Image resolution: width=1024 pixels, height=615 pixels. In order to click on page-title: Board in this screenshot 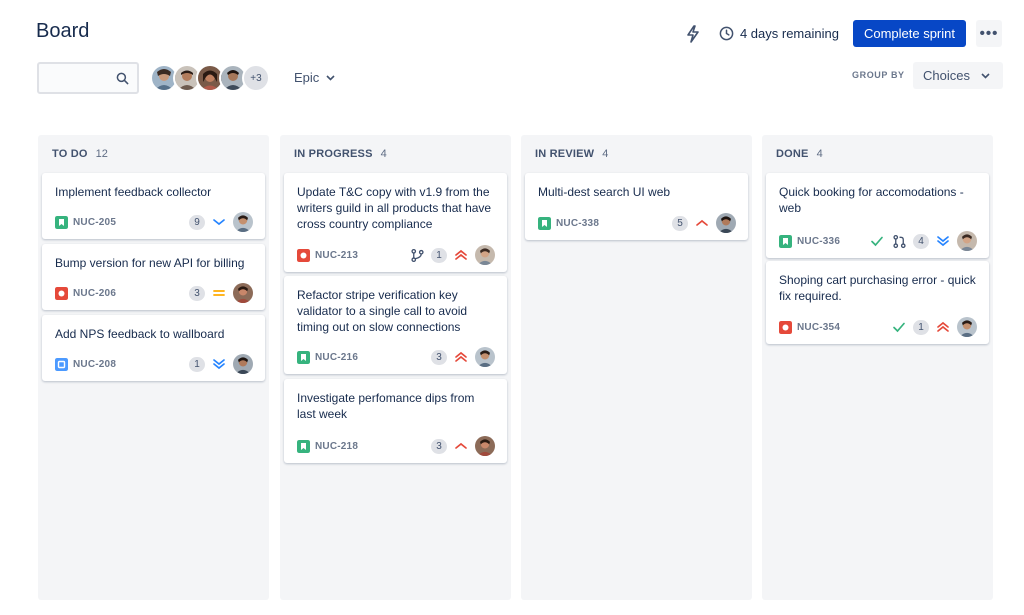, I will do `click(63, 31)`.